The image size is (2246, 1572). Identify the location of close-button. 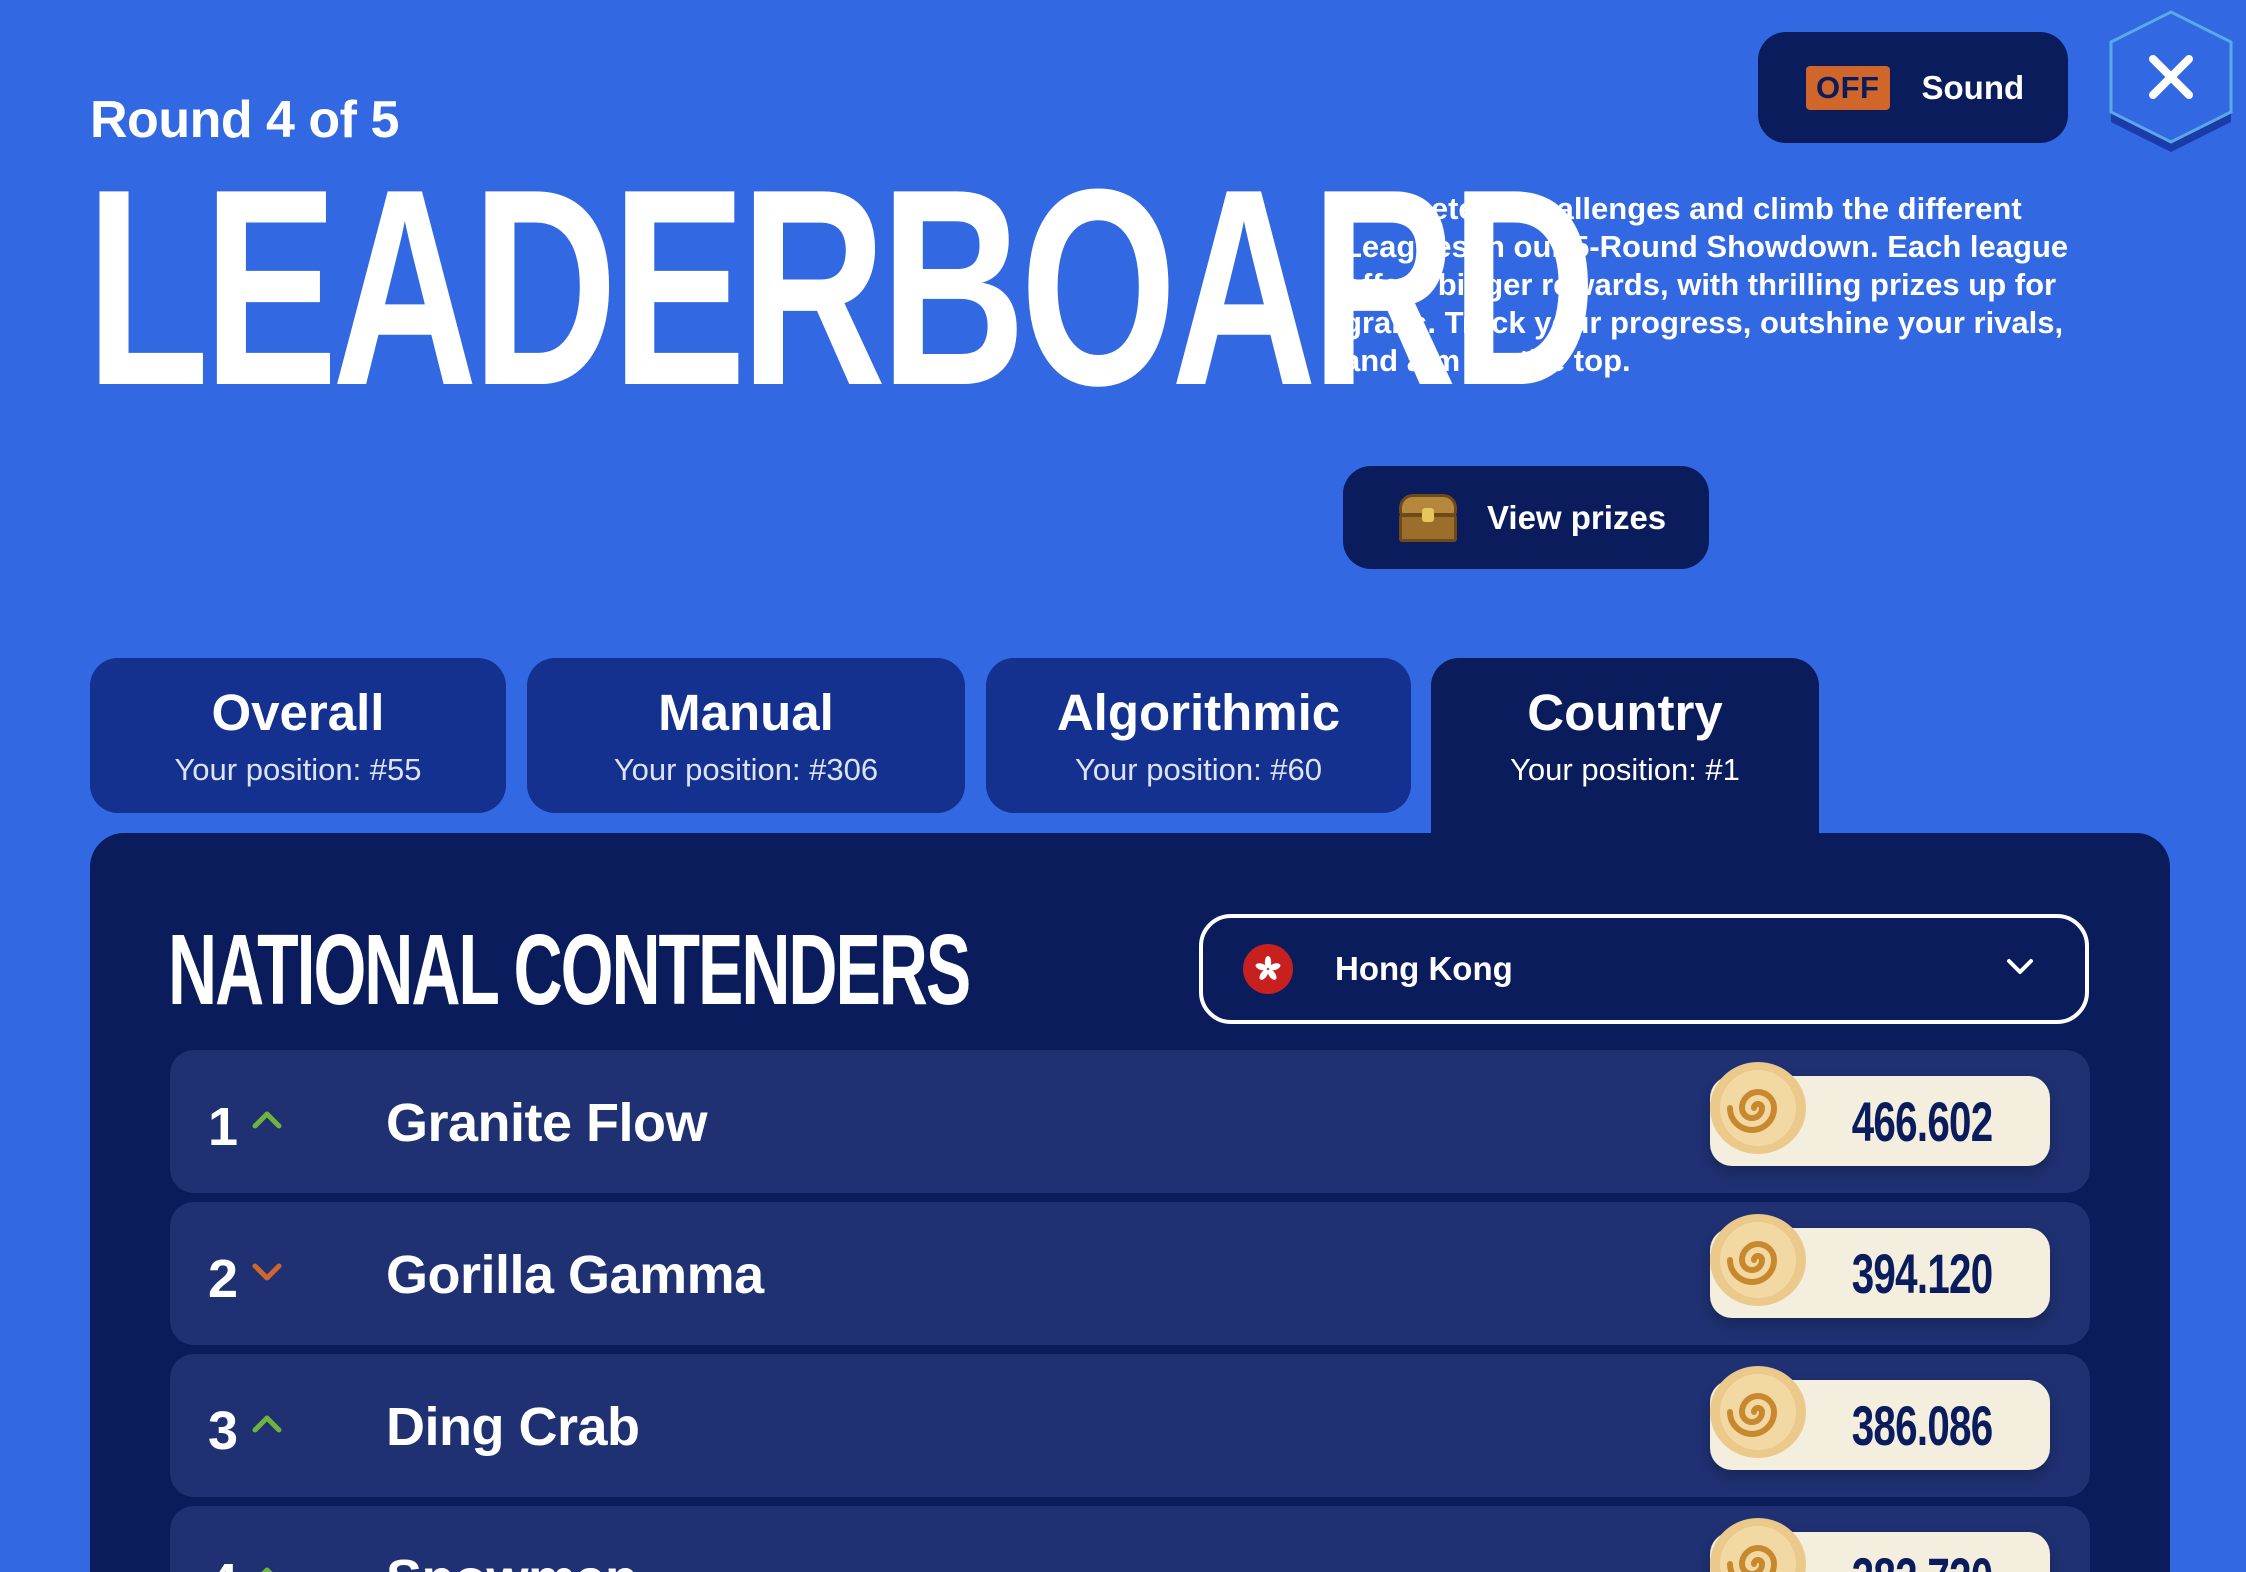
(2171, 87).